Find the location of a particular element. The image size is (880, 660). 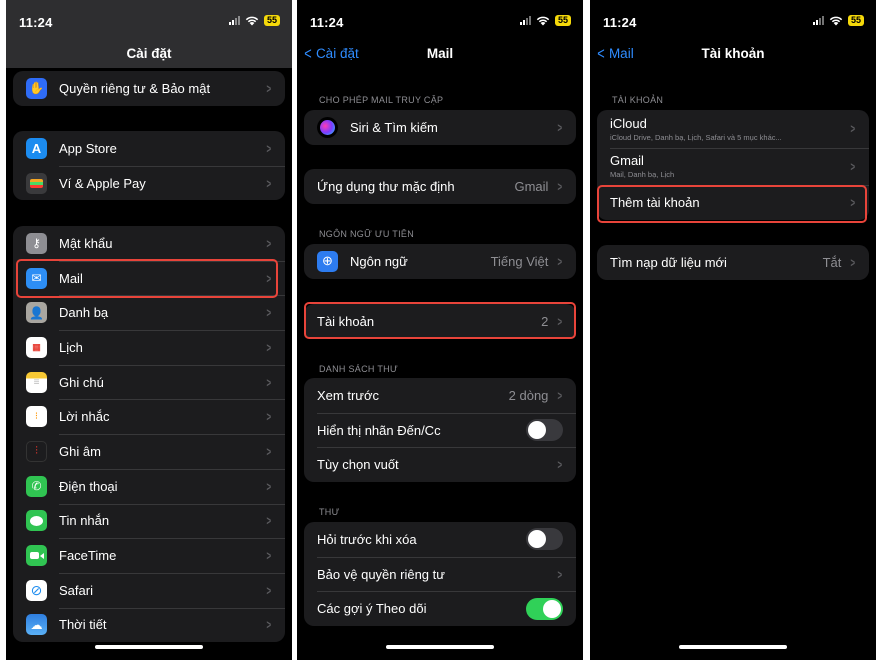

preview-row: Xem trước 2 dòng > is located at coordinates (440, 395).